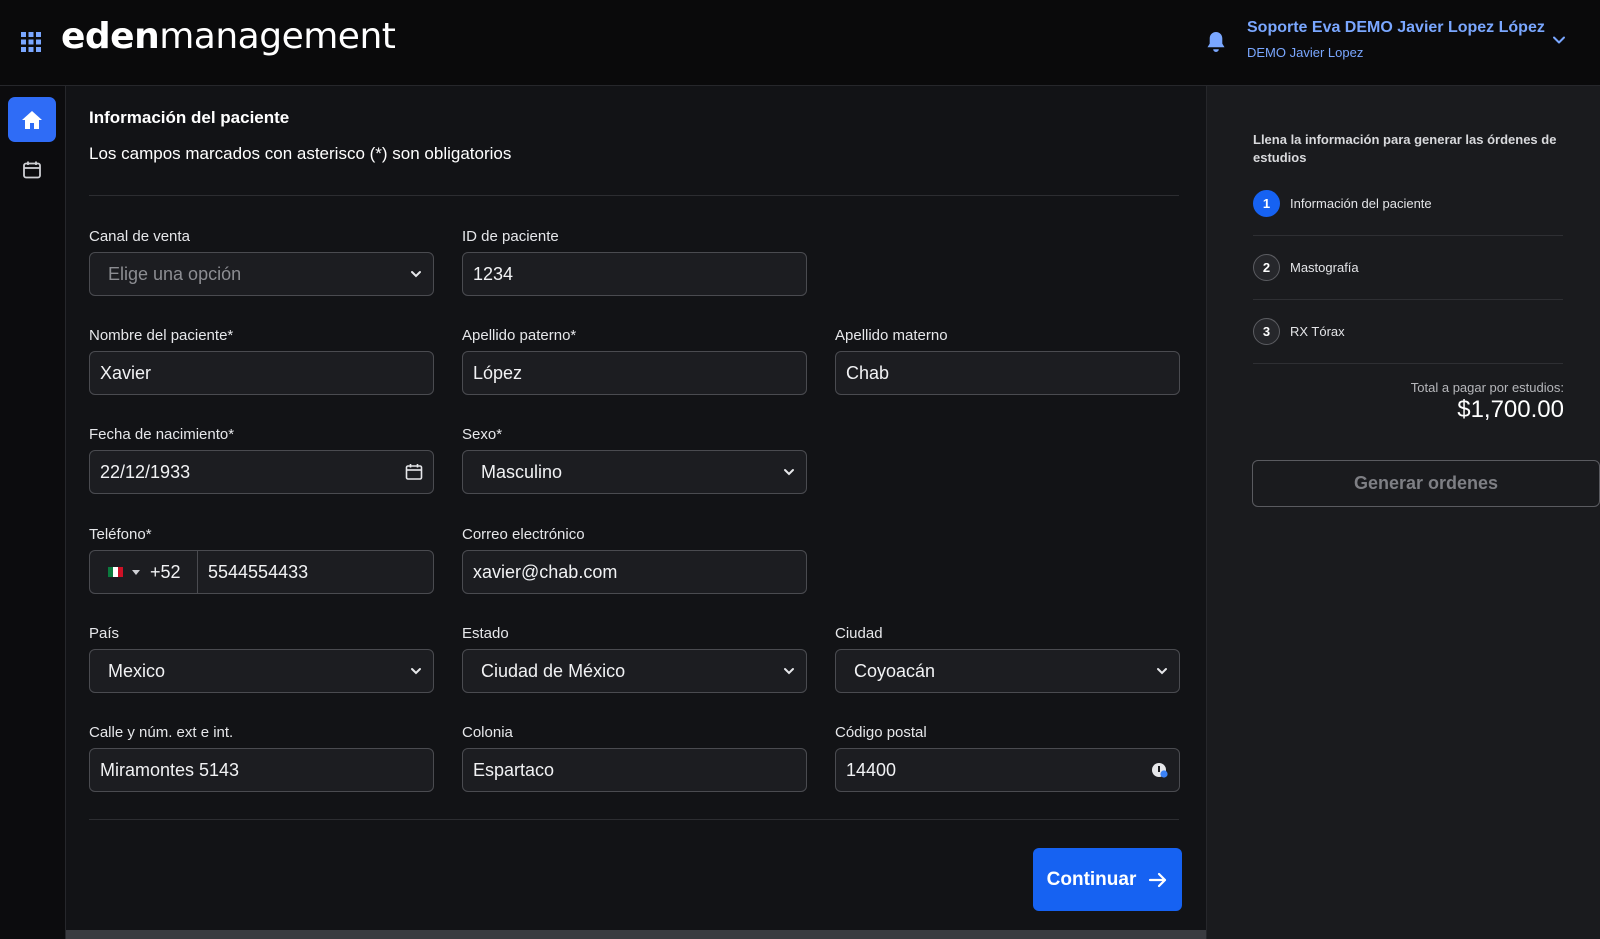 This screenshot has width=1600, height=939. Describe the element at coordinates (261, 671) in the screenshot. I see `pais-select: Mexico` at that location.